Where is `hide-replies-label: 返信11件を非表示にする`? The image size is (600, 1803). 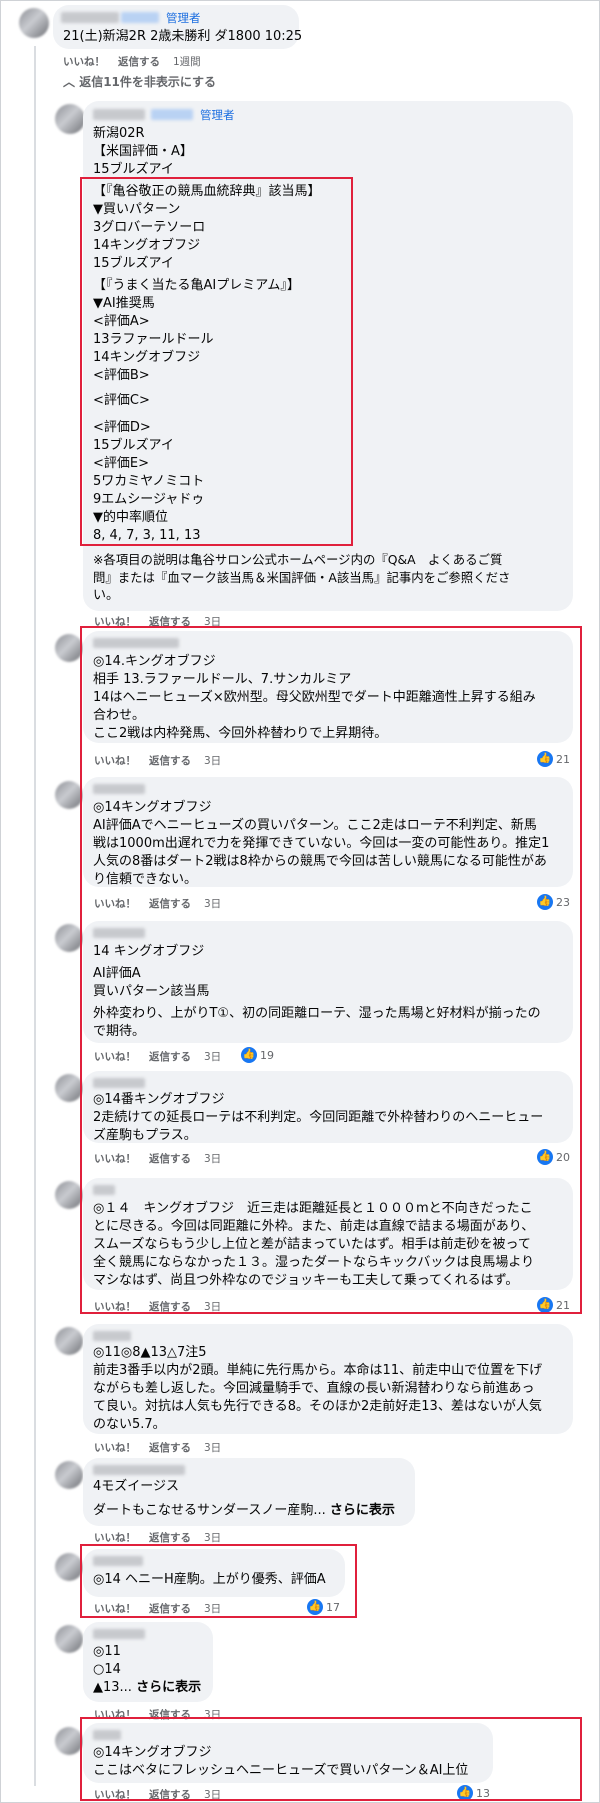
hide-replies-label: 返信11件を非表示にする is located at coordinates (148, 82).